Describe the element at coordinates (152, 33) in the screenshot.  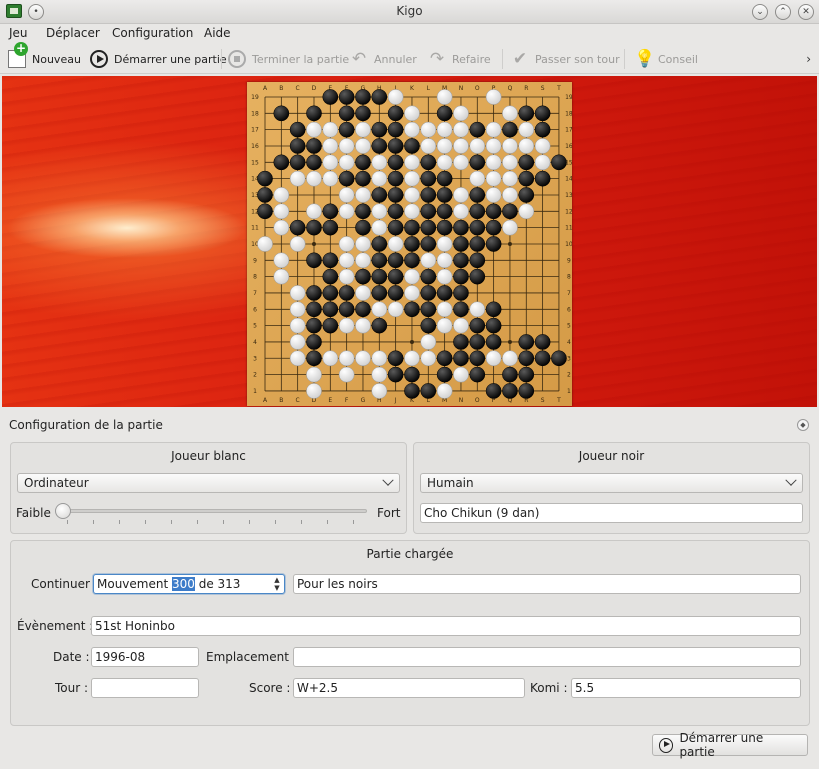
I see `menu-configuration: Configuration` at that location.